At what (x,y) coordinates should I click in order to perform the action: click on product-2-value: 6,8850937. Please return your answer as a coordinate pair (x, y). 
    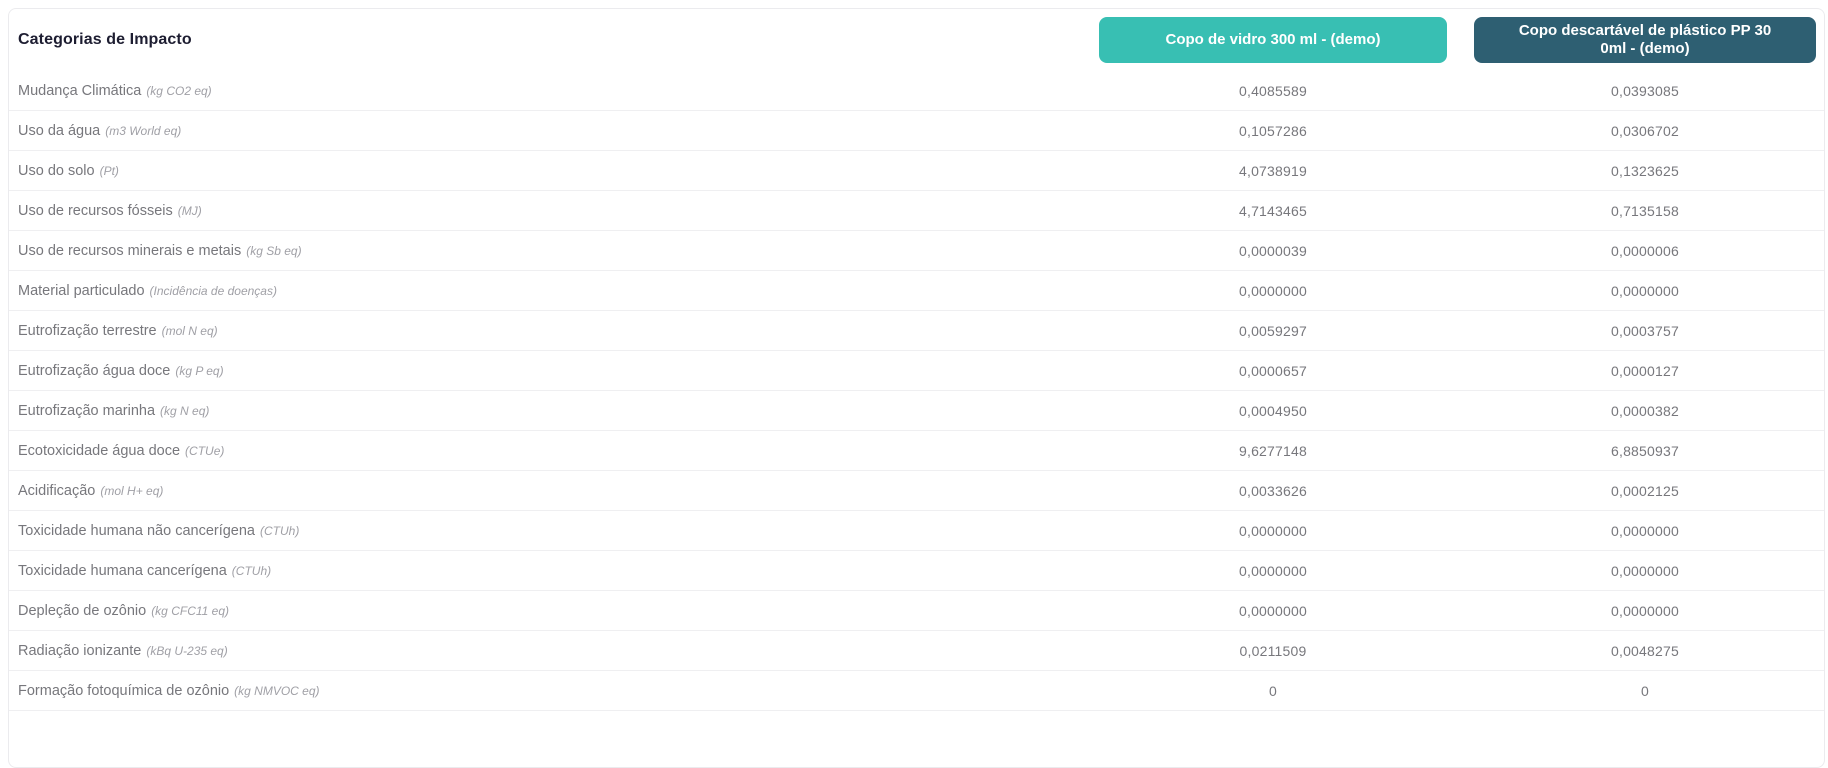
    Looking at the image, I should click on (1645, 450).